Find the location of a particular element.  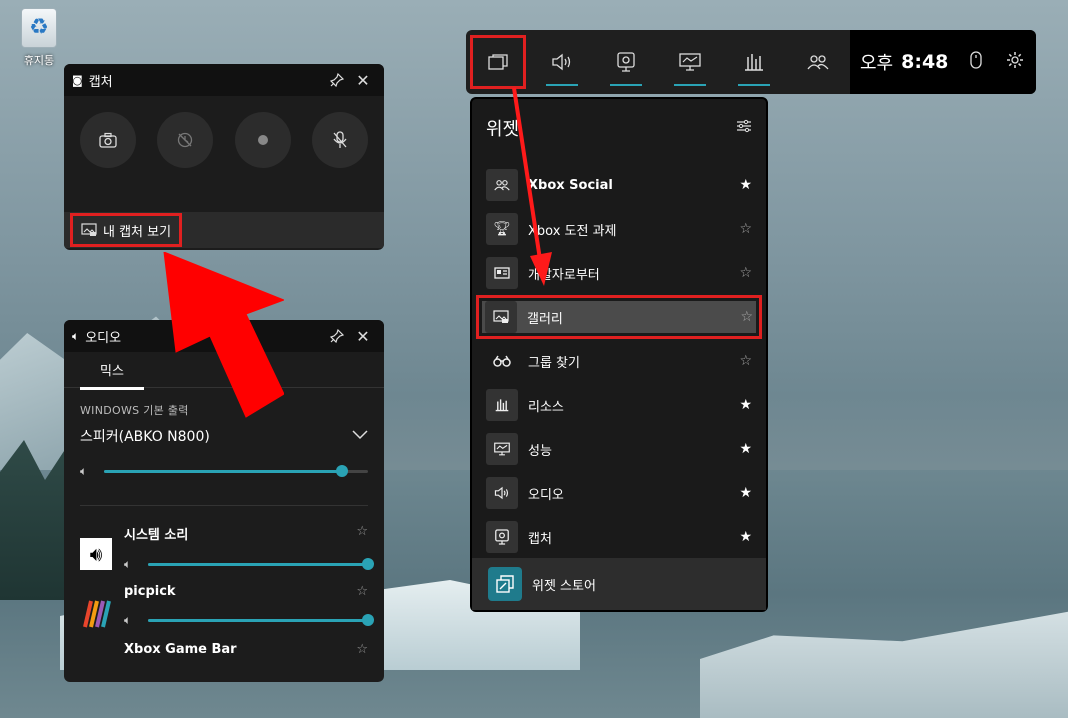

widget-item-resources: 리소스 ★ is located at coordinates (619, 405).